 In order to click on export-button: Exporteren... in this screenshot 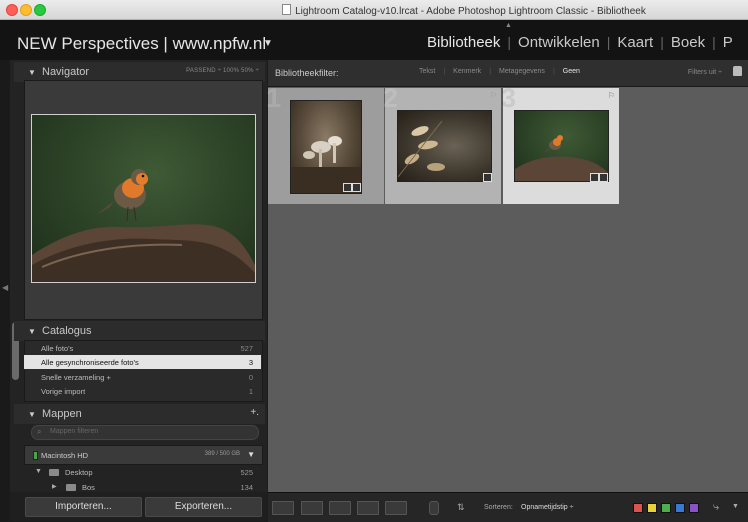, I will do `click(203, 507)`.